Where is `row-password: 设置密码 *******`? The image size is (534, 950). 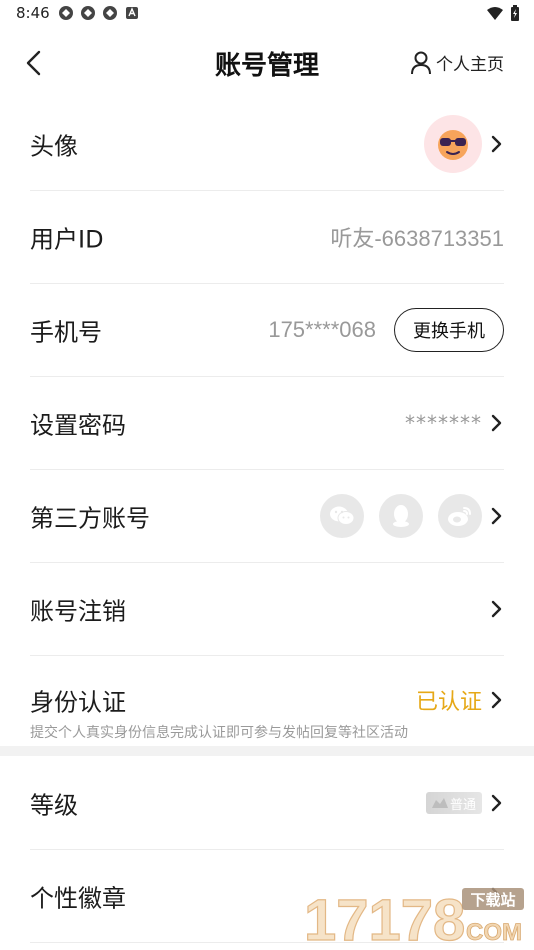
row-password: 设置密码 ******* is located at coordinates (267, 423).